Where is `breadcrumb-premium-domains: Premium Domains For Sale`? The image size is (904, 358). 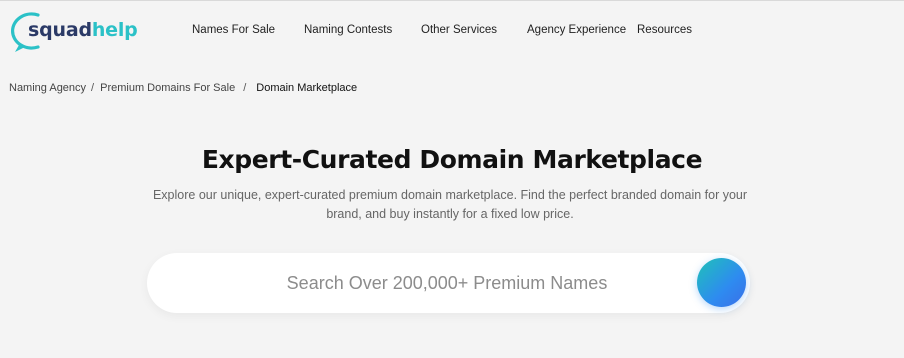 breadcrumb-premium-domains: Premium Domains For Sale is located at coordinates (167, 88).